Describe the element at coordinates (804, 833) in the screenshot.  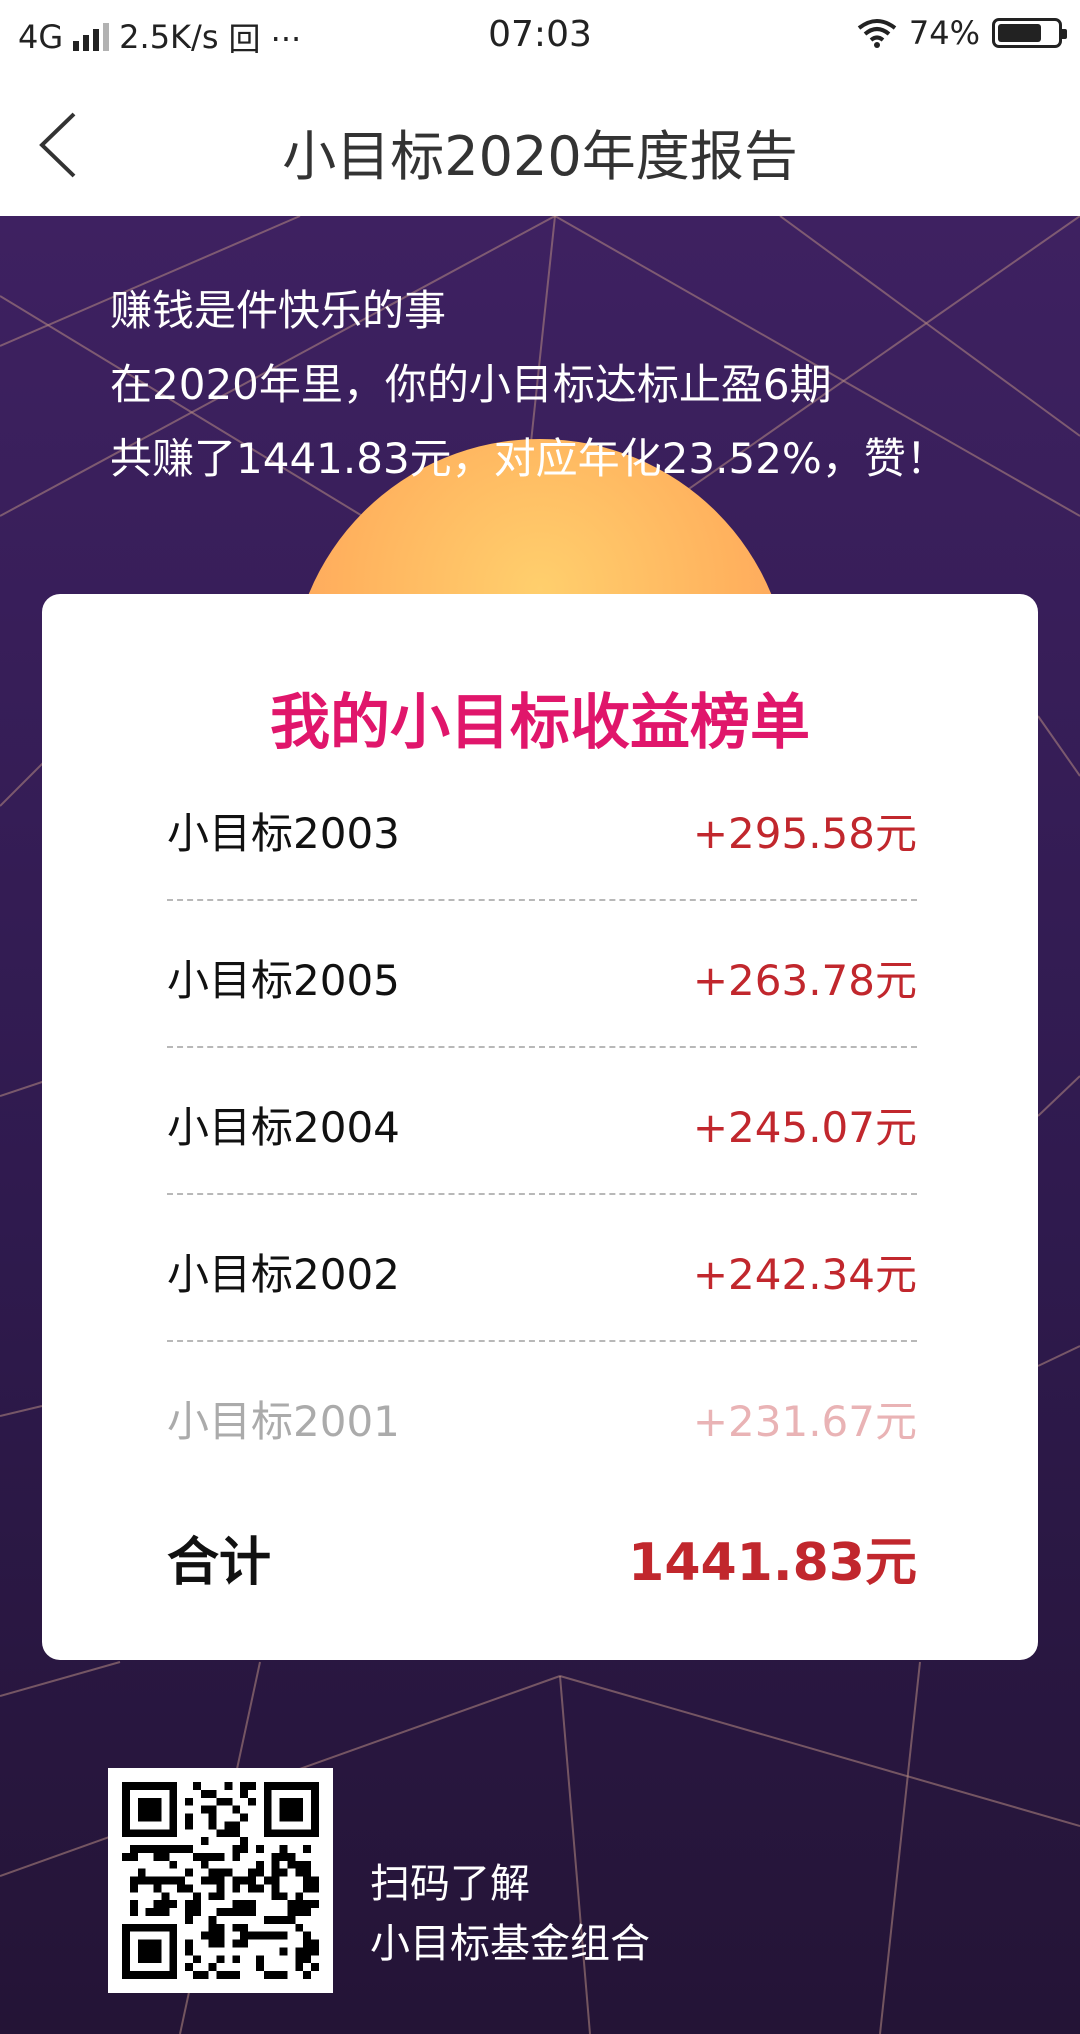
I see `item-amount: +295.58元` at that location.